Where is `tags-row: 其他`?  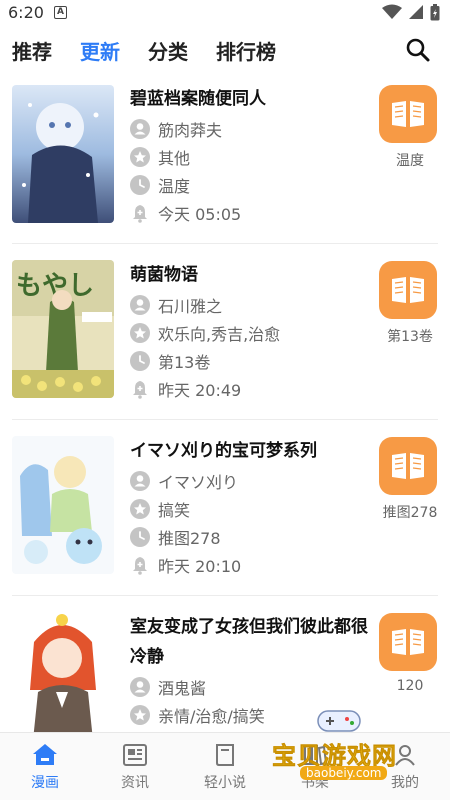 tags-row: 其他 is located at coordinates (160, 157).